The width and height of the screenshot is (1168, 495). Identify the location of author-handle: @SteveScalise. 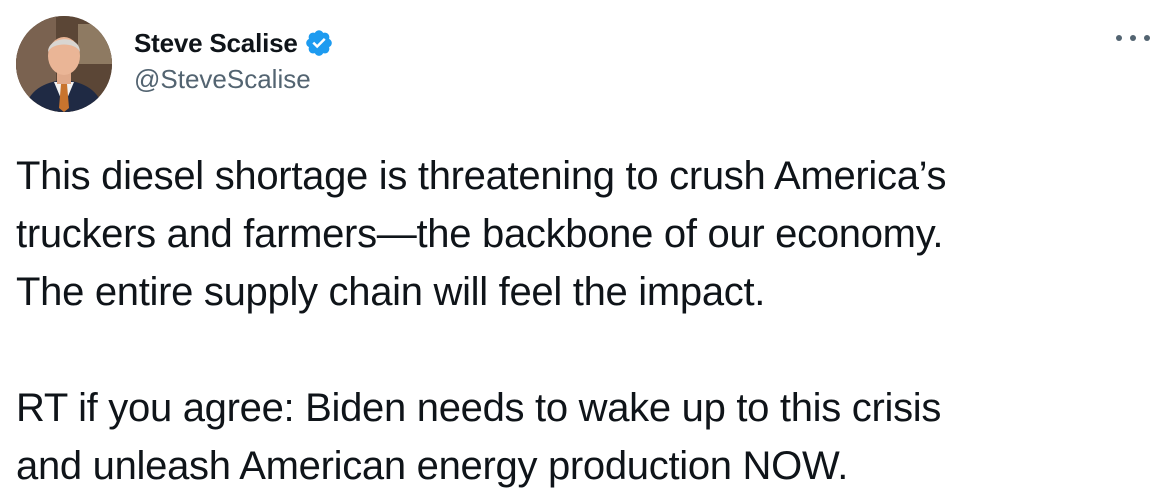
(222, 79).